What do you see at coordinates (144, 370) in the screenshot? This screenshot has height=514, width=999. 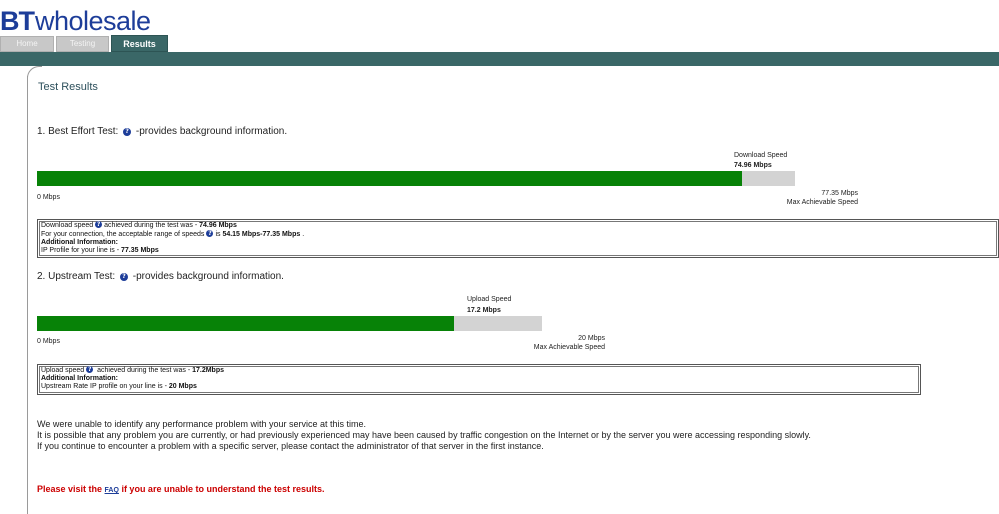 I see `upload-info-l1-mid: achieved during the test was -` at bounding box center [144, 370].